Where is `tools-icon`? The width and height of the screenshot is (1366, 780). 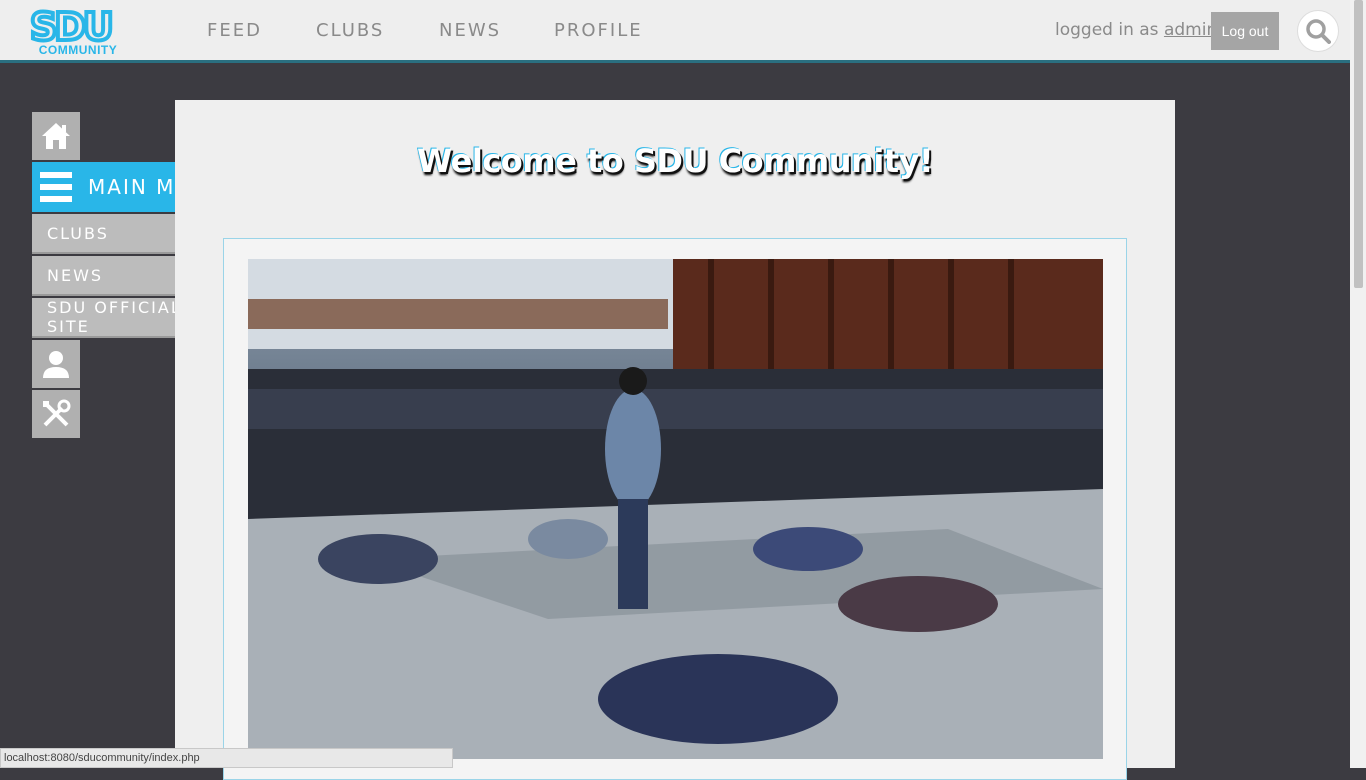 tools-icon is located at coordinates (57, 413).